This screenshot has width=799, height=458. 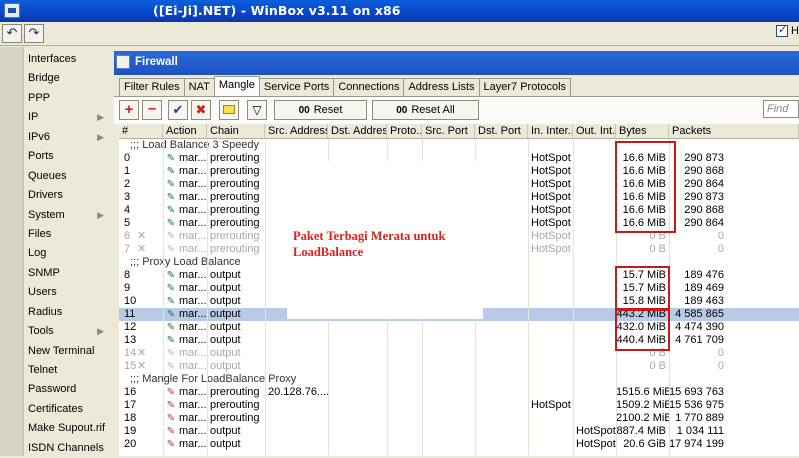 What do you see at coordinates (199, 87) in the screenshot?
I see `tab-nat: NAT` at bounding box center [199, 87].